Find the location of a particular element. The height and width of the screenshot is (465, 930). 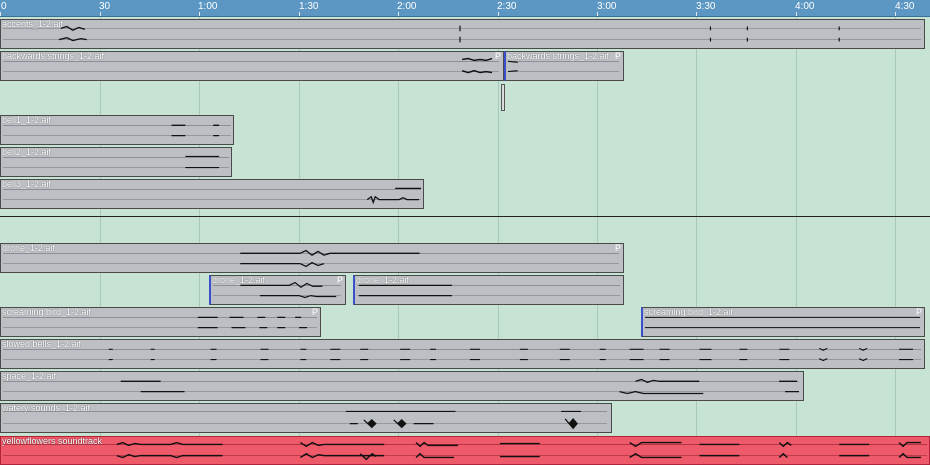

clip-accents: accents_1-2.aif is located at coordinates (462, 34).